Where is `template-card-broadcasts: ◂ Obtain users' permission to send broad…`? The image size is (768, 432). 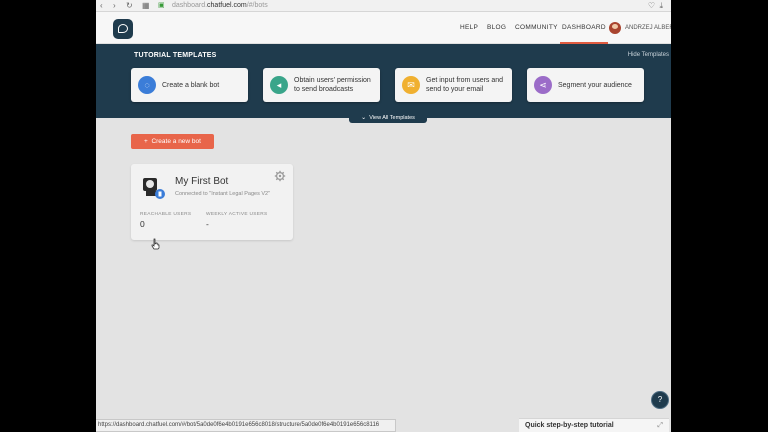
template-card-broadcasts: ◂ Obtain users' permission to send broad… is located at coordinates (321, 85).